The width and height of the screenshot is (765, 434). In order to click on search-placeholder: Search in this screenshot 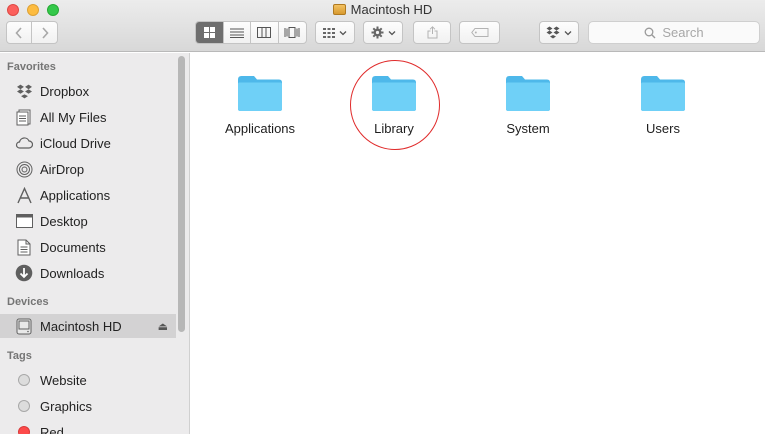, I will do `click(683, 32)`.